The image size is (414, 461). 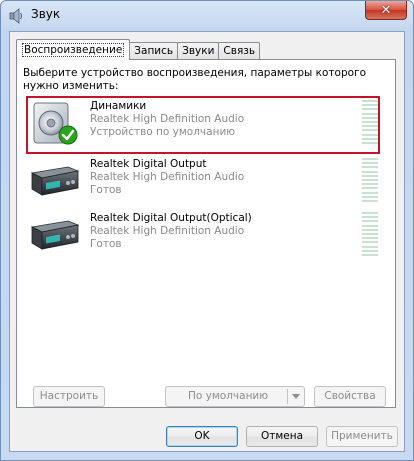 I want to click on title-bar: Звук ✕, so click(x=207, y=15).